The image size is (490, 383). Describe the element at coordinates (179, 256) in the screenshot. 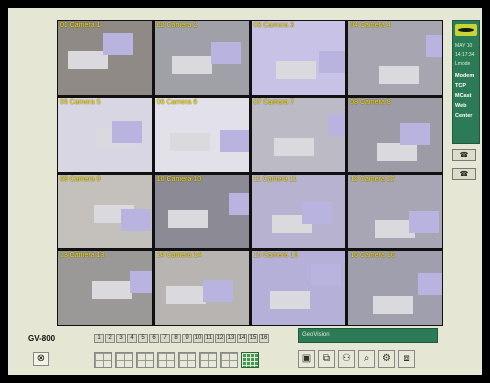

I see `camera-label: 14 Camera 14` at that location.